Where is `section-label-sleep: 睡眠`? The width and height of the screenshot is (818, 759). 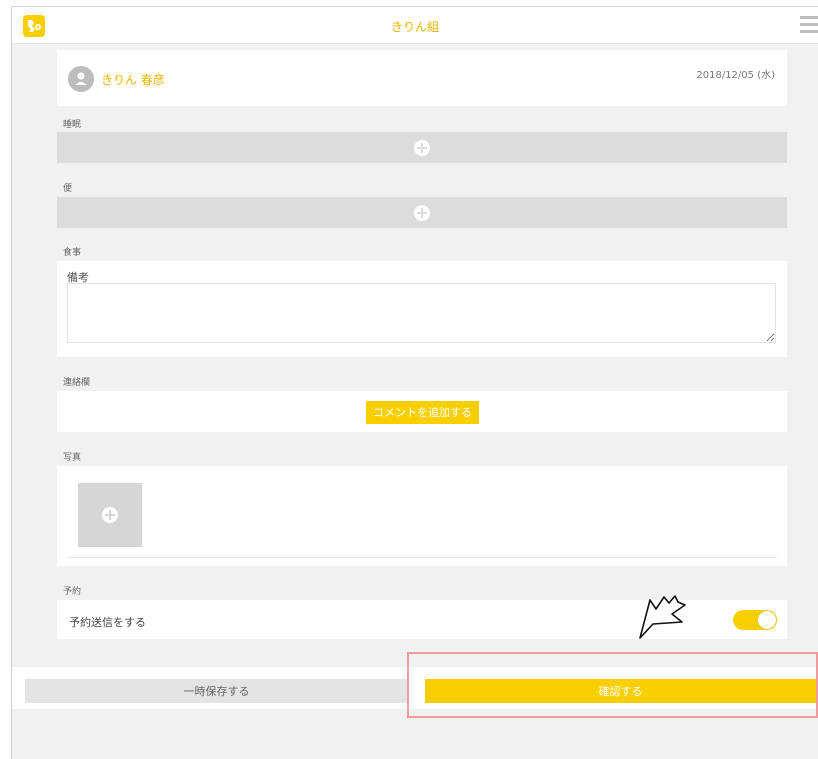 section-label-sleep: 睡眠 is located at coordinates (72, 125).